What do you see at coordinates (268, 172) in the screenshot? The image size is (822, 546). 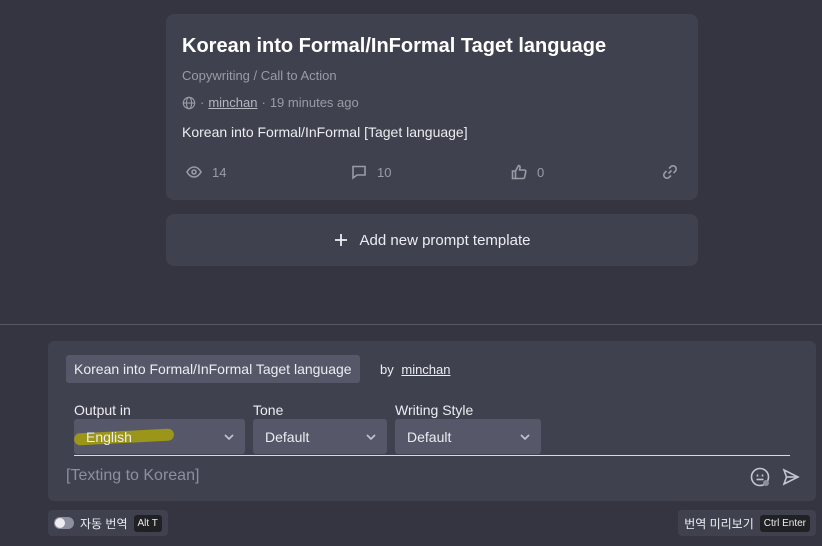 I see `views-stat: 14` at bounding box center [268, 172].